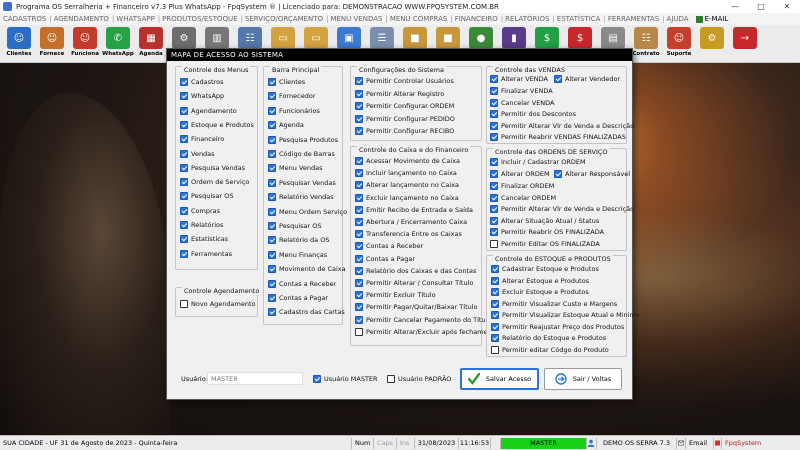 Image resolution: width=800 pixels, height=450 pixels. What do you see at coordinates (199, 19) in the screenshot?
I see `menu-item-produtos-estoque: PRODUTOS/ESTOQUE` at bounding box center [199, 19].